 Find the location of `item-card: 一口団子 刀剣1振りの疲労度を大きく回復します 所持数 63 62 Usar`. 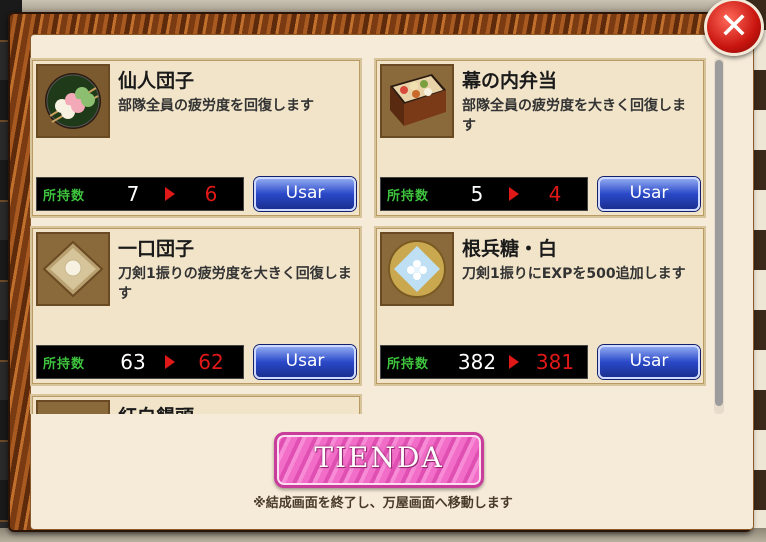

item-card: 一口団子 刀剣1振りの疲労度を大きく回復します 所持数 63 62 Usar is located at coordinates (196, 306).